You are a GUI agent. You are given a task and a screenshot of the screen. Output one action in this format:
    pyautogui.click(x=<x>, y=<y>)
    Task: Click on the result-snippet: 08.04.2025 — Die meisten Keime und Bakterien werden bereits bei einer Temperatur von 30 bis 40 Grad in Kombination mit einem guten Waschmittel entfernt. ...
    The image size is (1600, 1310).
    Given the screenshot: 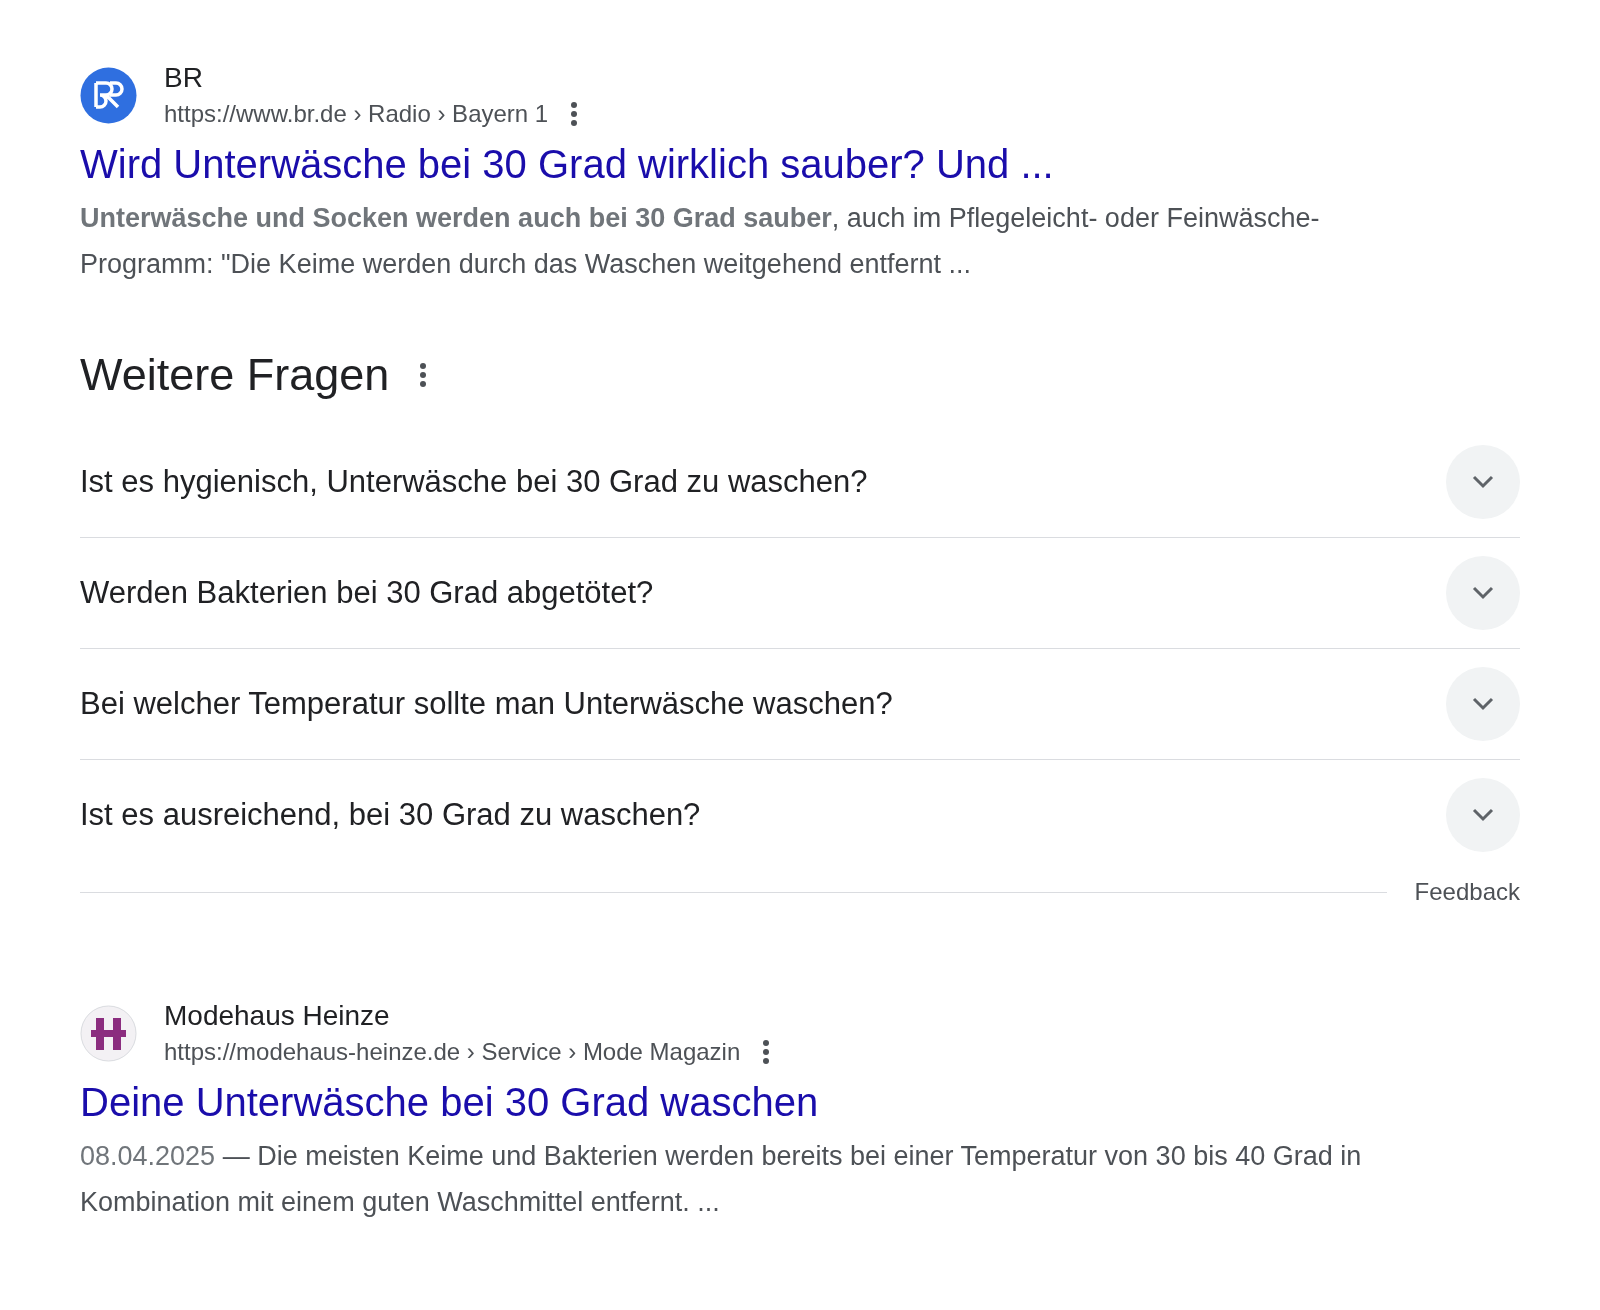 What is the action you would take?
    pyautogui.click(x=721, y=1179)
    